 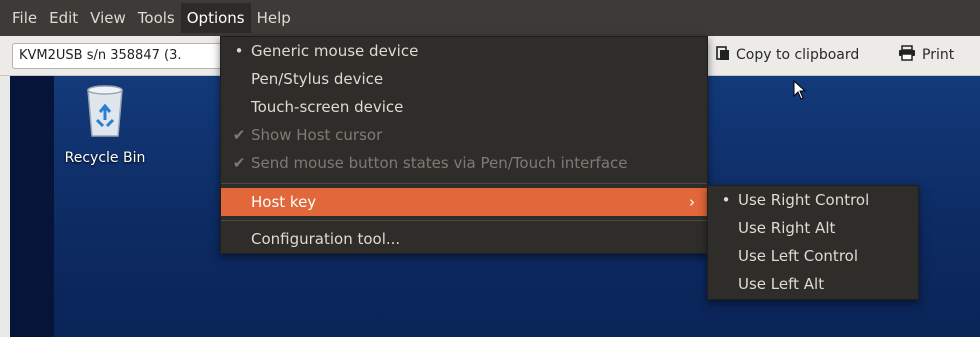 What do you see at coordinates (105, 158) in the screenshot?
I see `recycle-bin-label: Recycle Bin` at bounding box center [105, 158].